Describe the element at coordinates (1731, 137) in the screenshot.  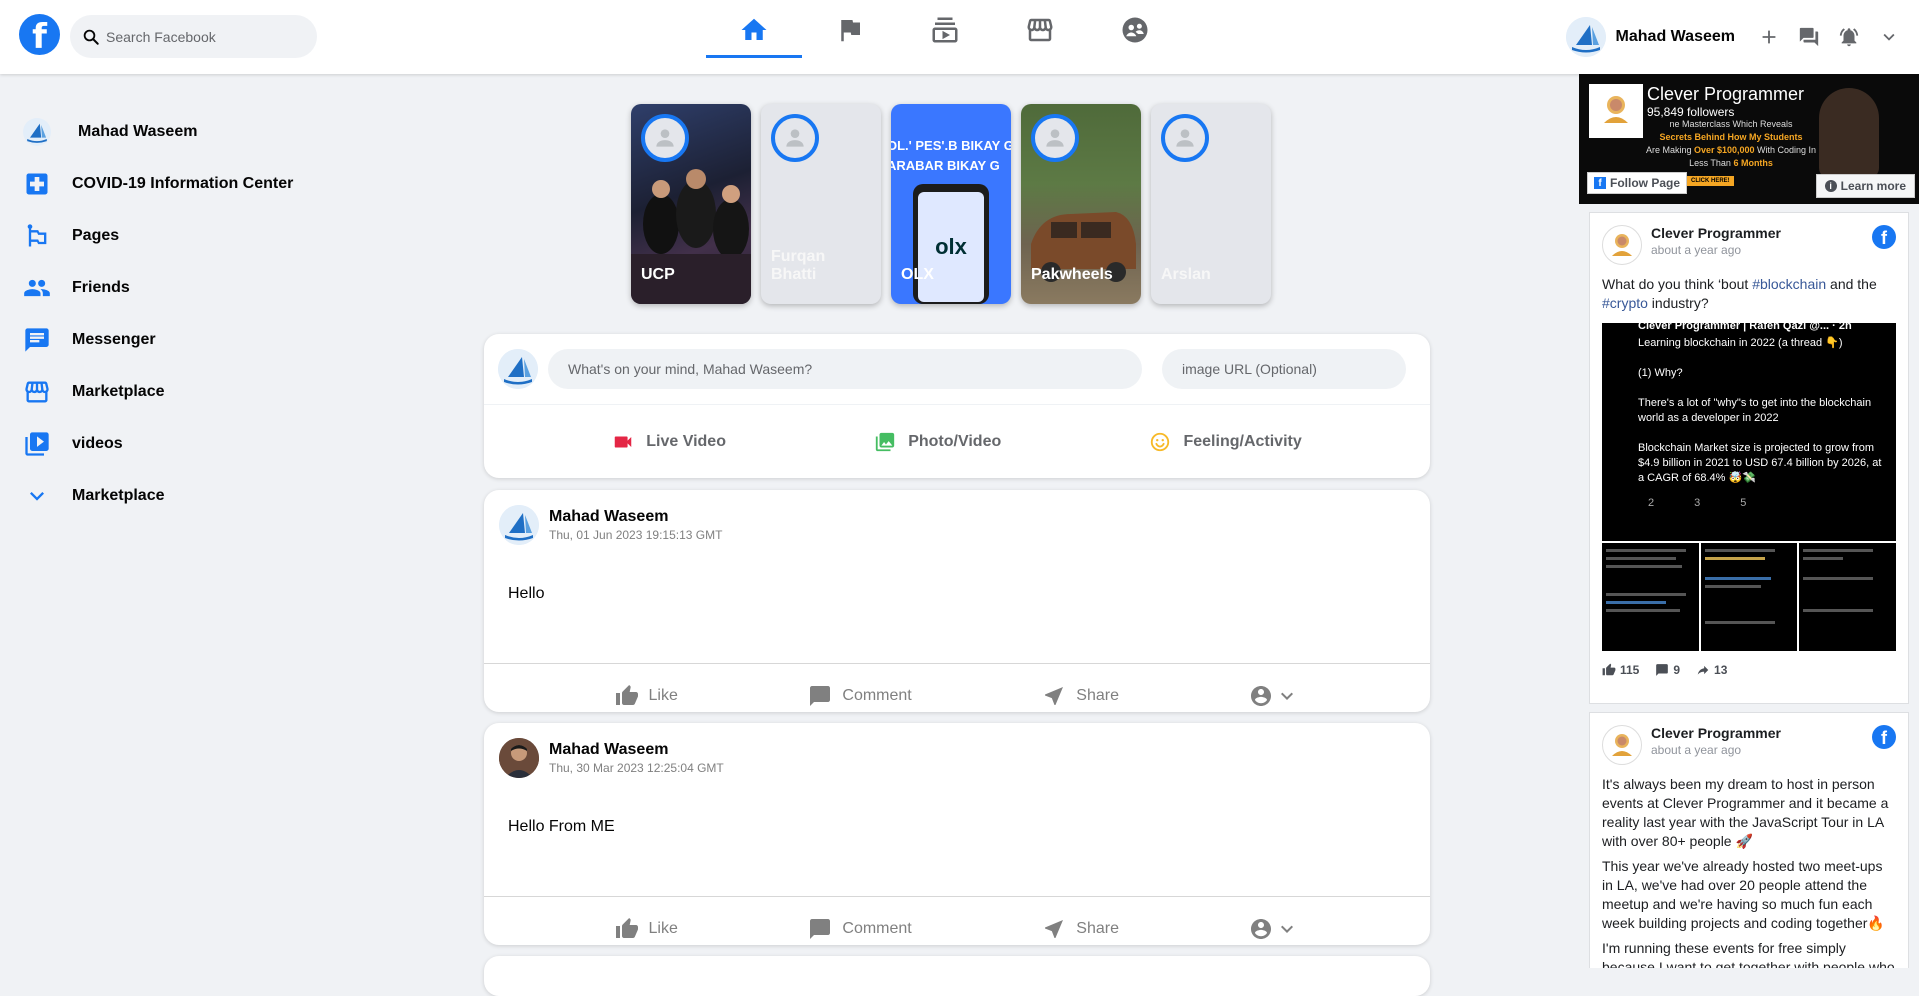
I see `ad-line: Secrets Behind How My Students` at that location.